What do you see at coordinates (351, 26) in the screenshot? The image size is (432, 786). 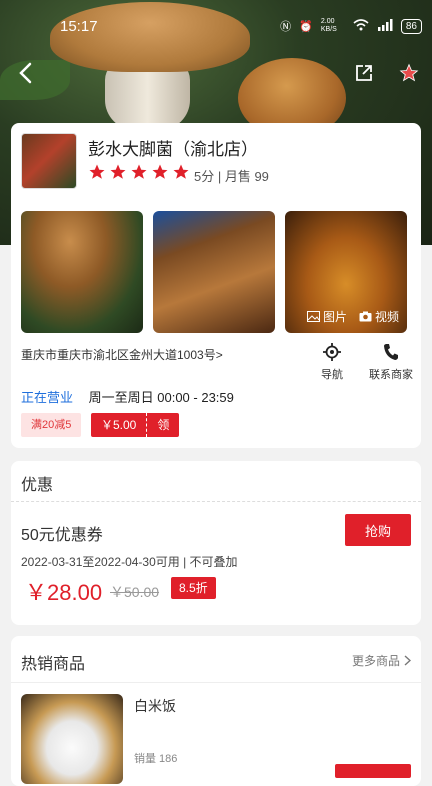 I see `status-icons: Ⓝ ⏰ 2.00 KB/S 86` at bounding box center [351, 26].